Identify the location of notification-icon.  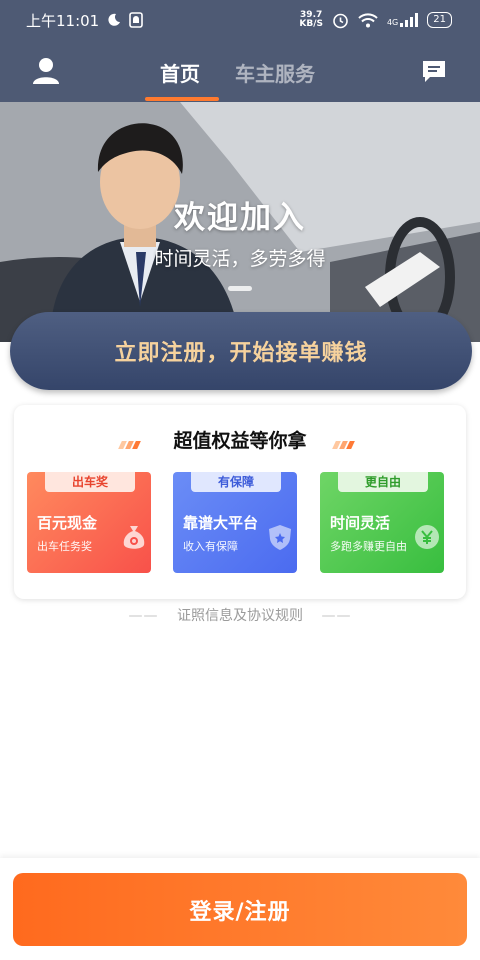
(136, 20).